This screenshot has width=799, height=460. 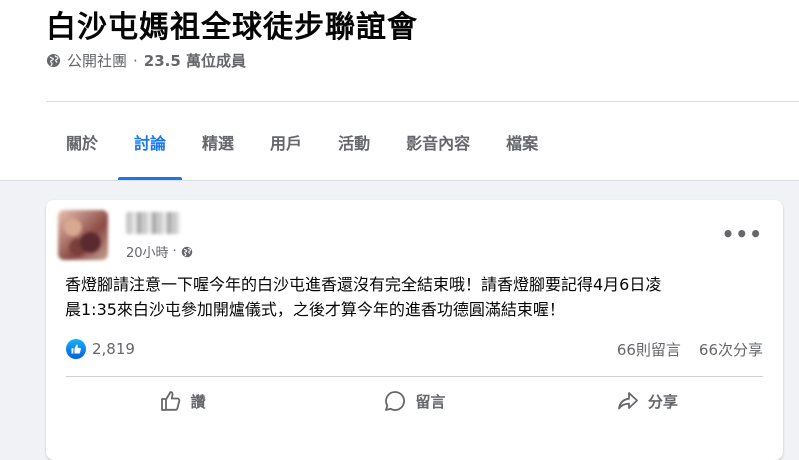 I want to click on share-count: 66次分享, so click(x=731, y=349).